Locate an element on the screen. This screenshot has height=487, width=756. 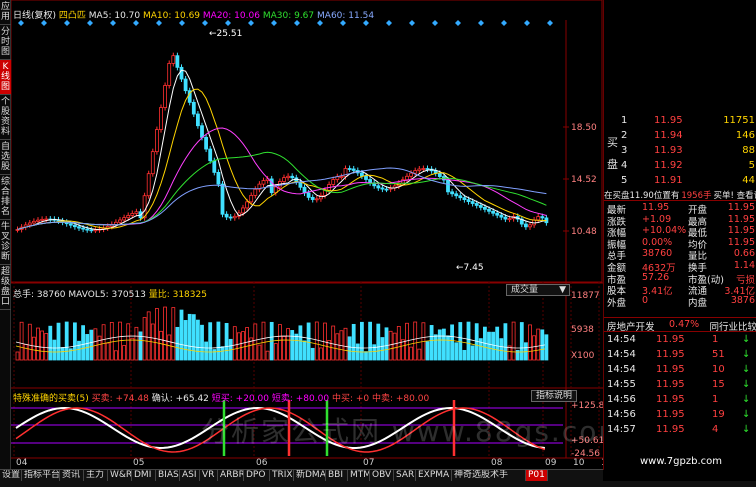
left-tab-2: K线图 is located at coordinates (5, 77).